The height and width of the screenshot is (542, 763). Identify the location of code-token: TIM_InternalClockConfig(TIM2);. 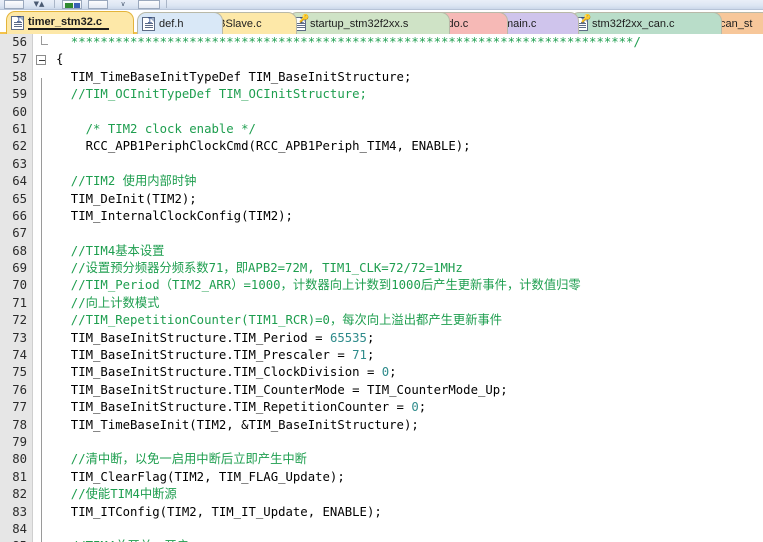
(174, 215).